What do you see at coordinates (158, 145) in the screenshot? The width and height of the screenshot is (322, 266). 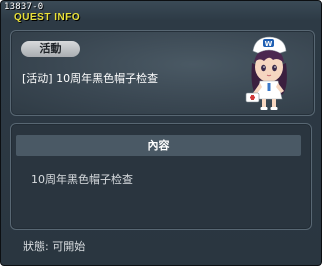 I see `content-header: 內容` at bounding box center [158, 145].